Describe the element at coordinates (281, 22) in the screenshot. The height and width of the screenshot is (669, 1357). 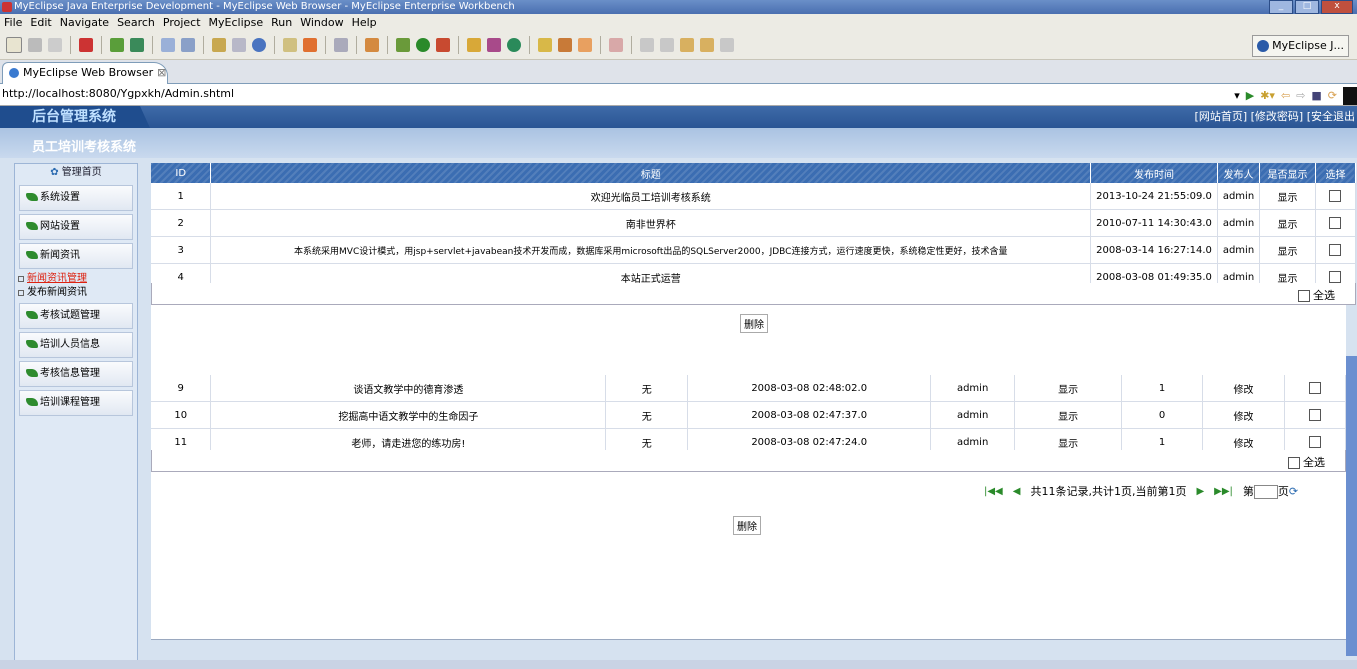
I see `menu-run: Run` at that location.